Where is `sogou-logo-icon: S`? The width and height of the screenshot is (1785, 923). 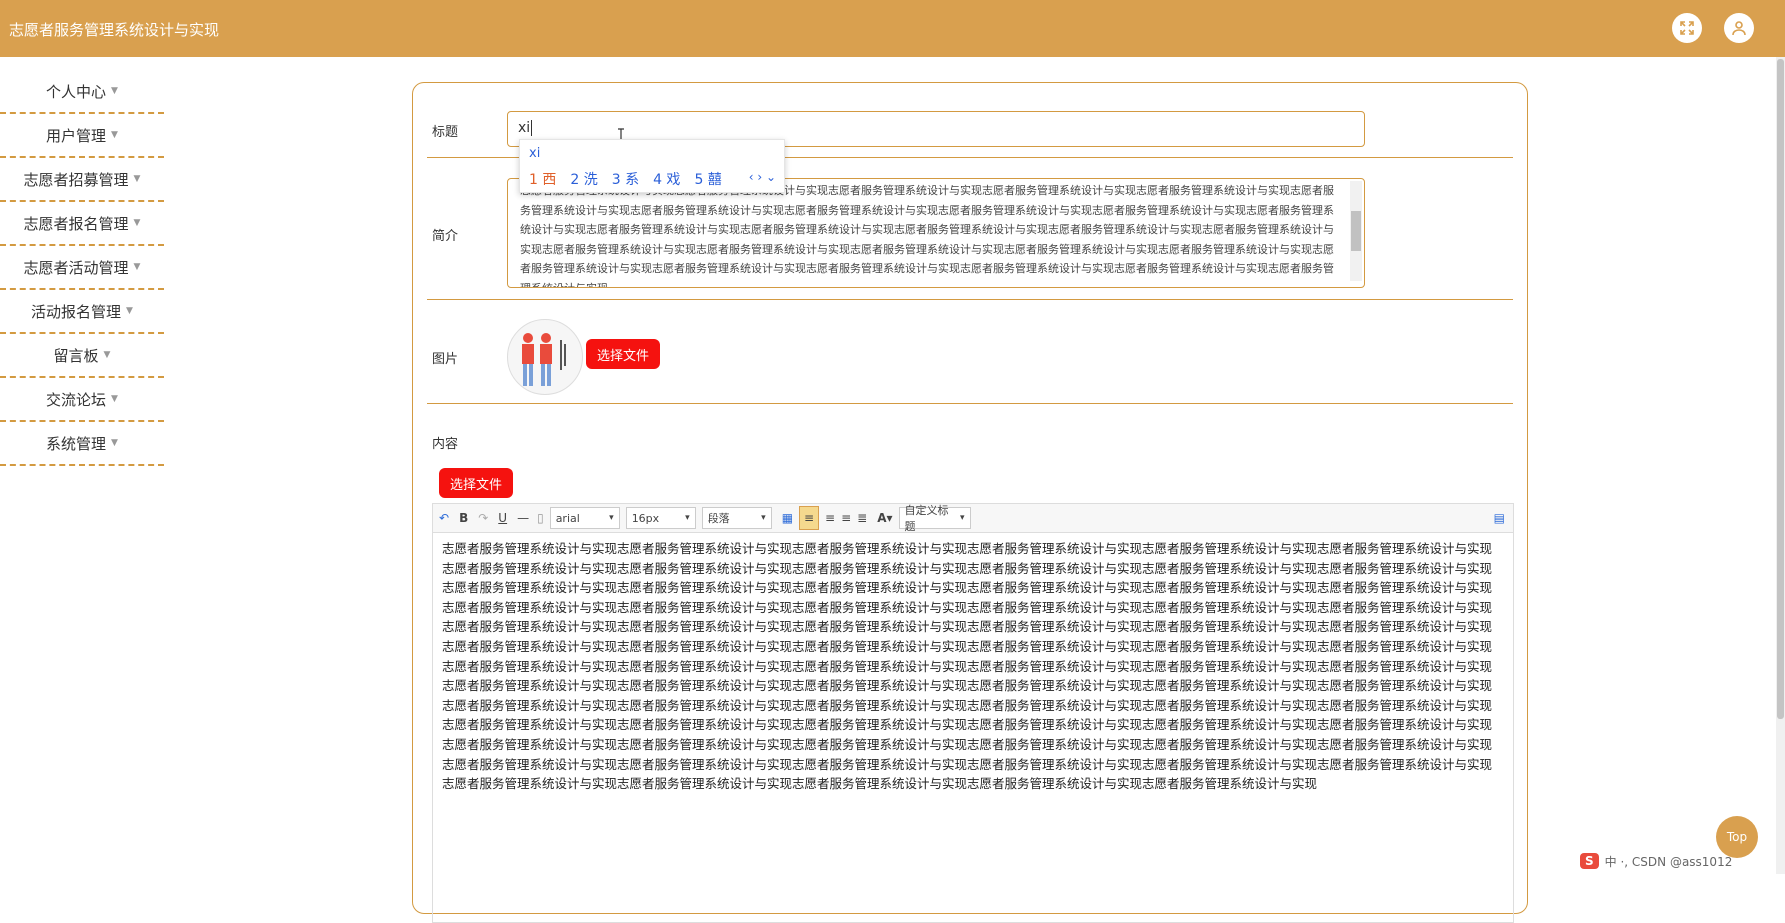
sogou-logo-icon: S is located at coordinates (1589, 861).